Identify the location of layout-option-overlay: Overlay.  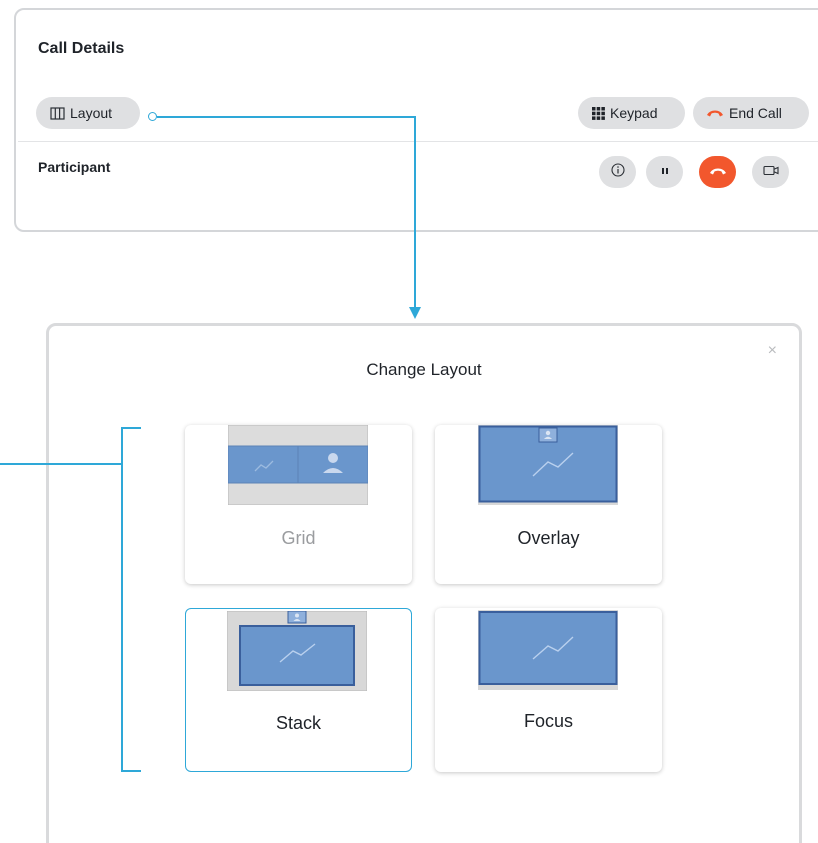
(548, 504).